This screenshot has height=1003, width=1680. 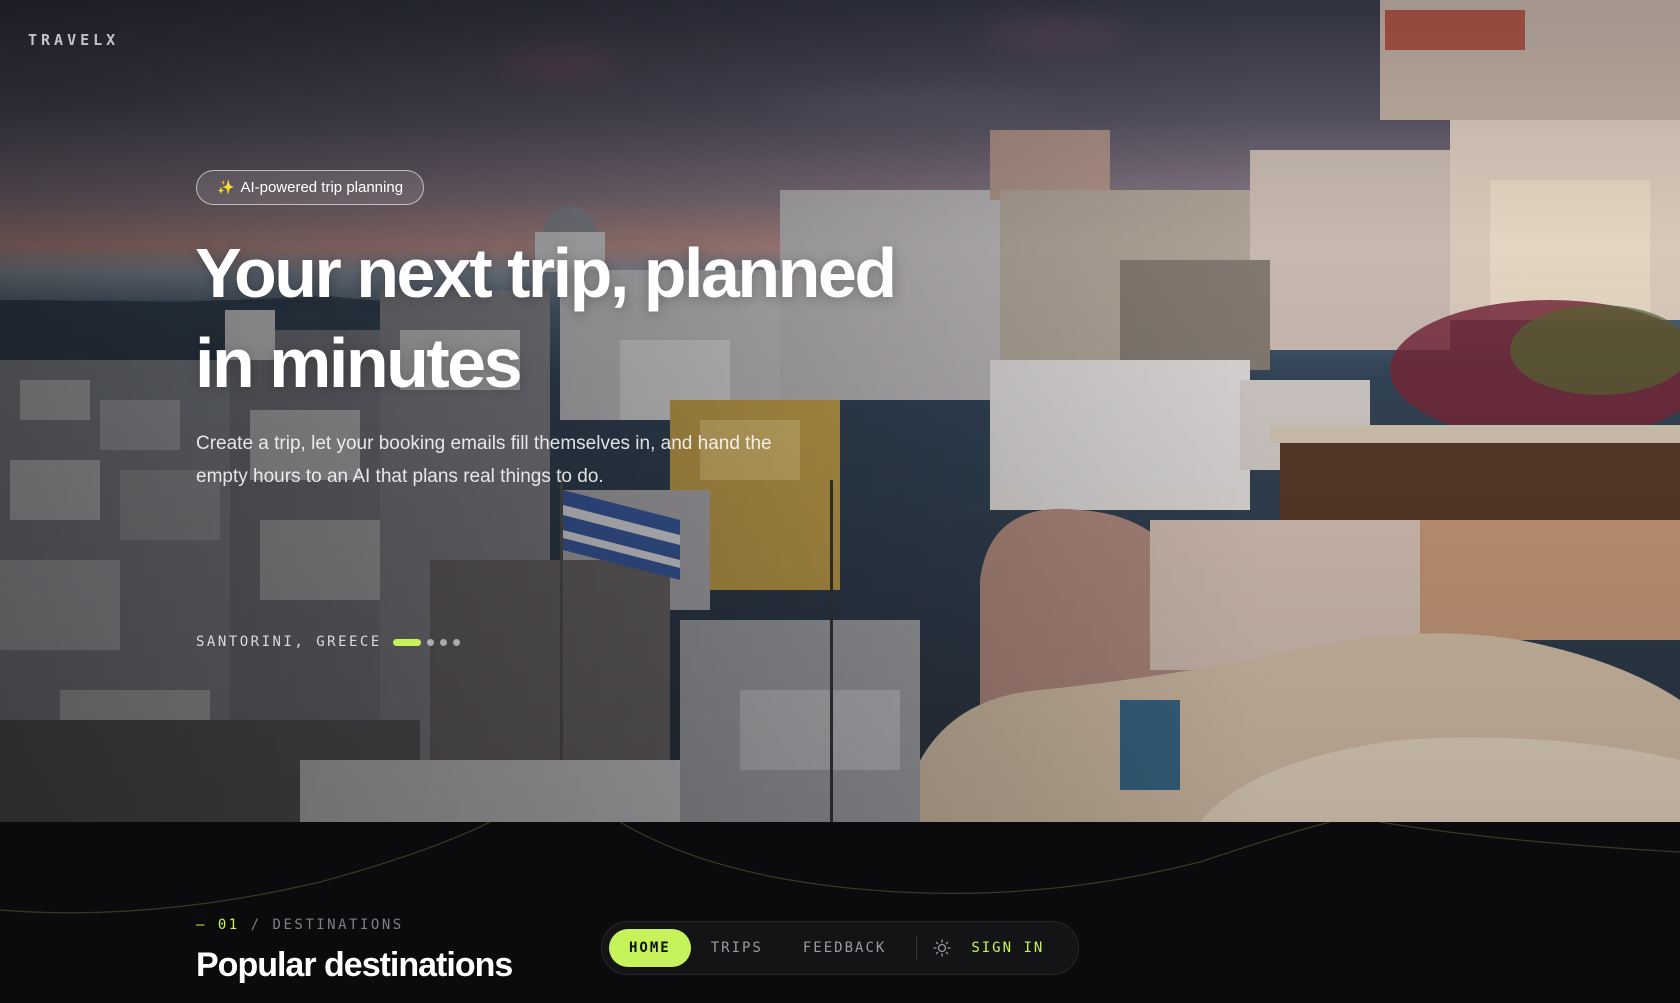 What do you see at coordinates (844, 948) in the screenshot?
I see `nav-feedback: FEEDBACK` at bounding box center [844, 948].